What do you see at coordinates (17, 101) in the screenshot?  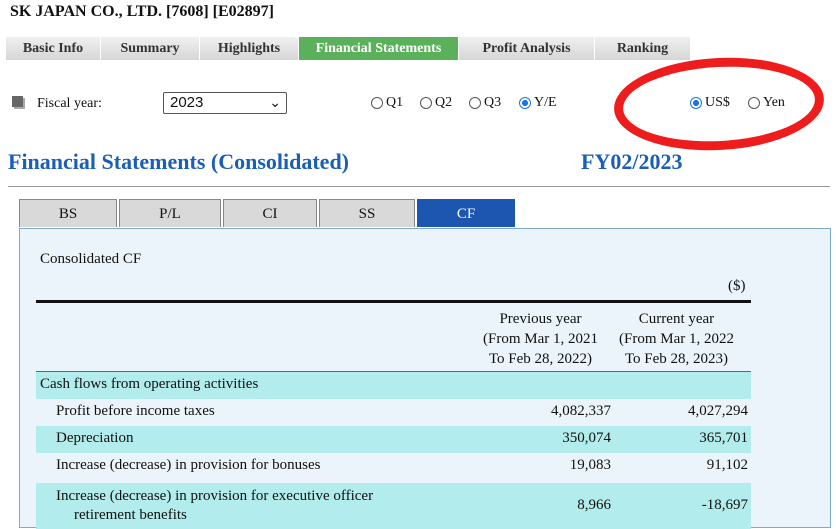 I see `square-bullet-icon` at bounding box center [17, 101].